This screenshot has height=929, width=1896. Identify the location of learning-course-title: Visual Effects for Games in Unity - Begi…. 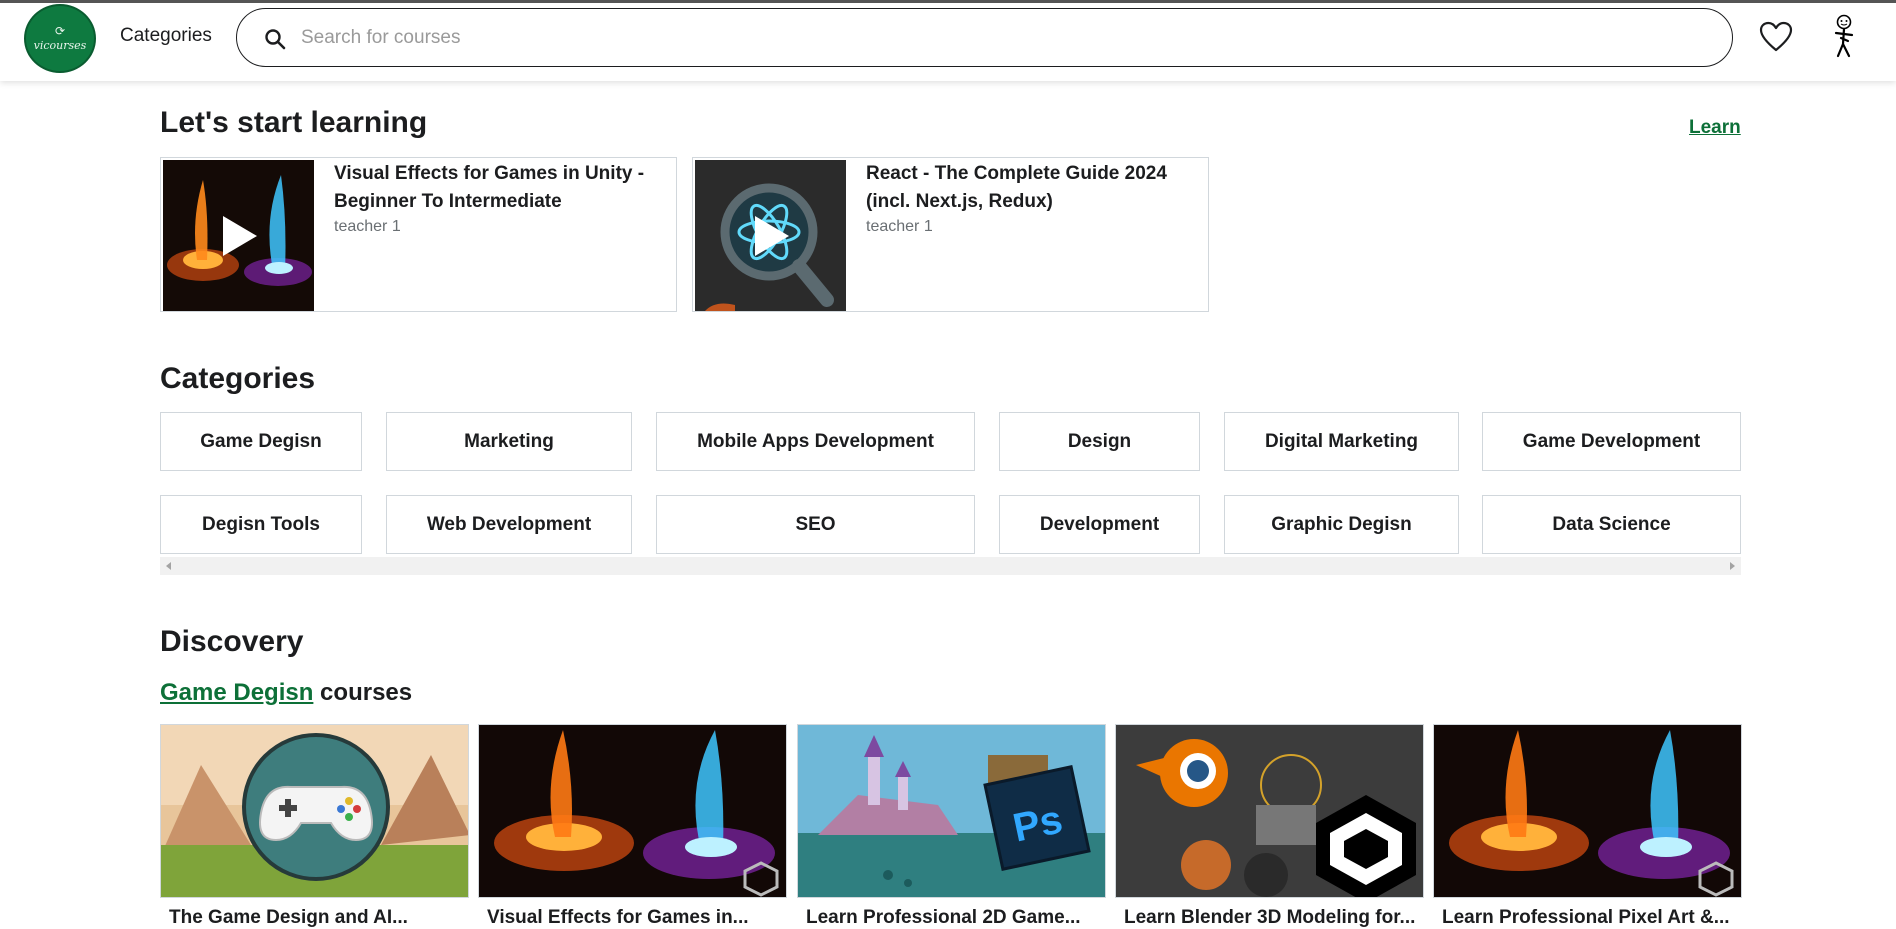
(499, 188).